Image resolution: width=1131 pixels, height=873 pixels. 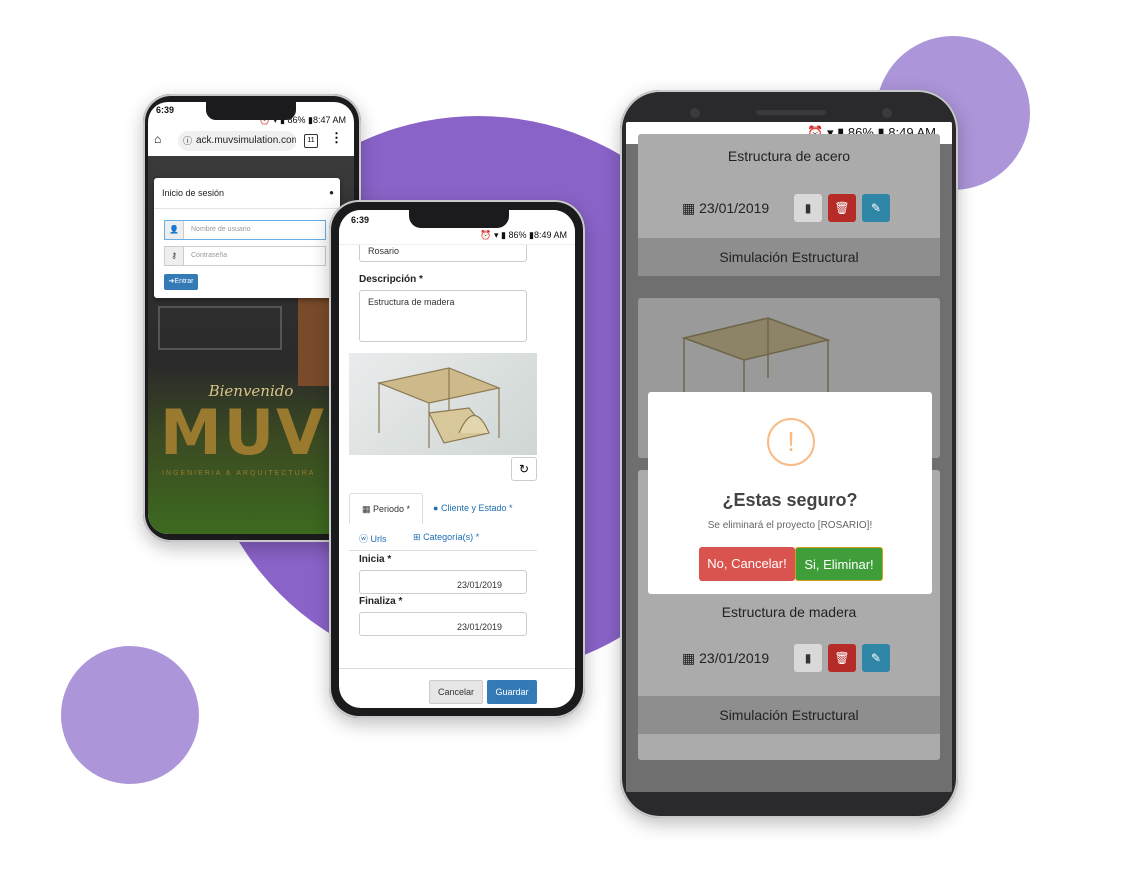 What do you see at coordinates (391, 279) in the screenshot?
I see `description-label: Descripción *` at bounding box center [391, 279].